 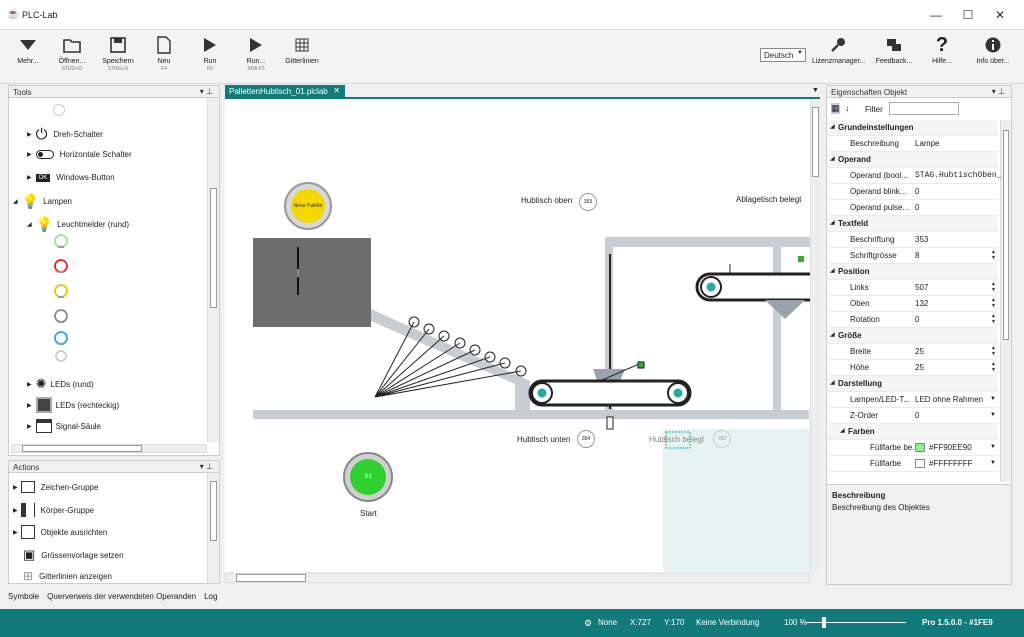 I want to click on led-hubtisch-belegt: 352, so click(x=722, y=439).